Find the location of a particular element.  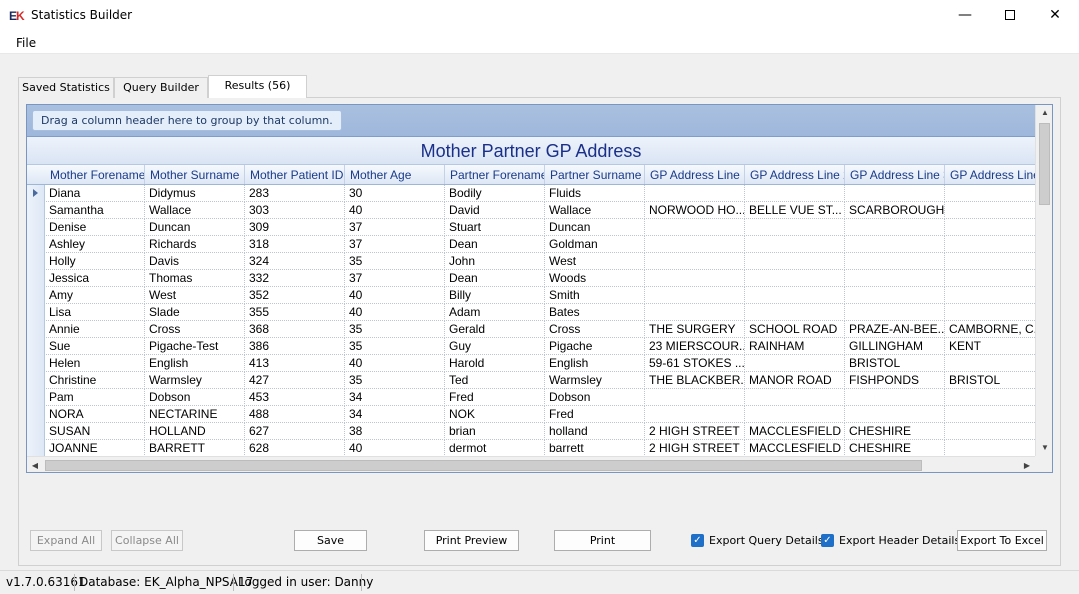

cell-partner-forenames: Guy is located at coordinates (495, 346).